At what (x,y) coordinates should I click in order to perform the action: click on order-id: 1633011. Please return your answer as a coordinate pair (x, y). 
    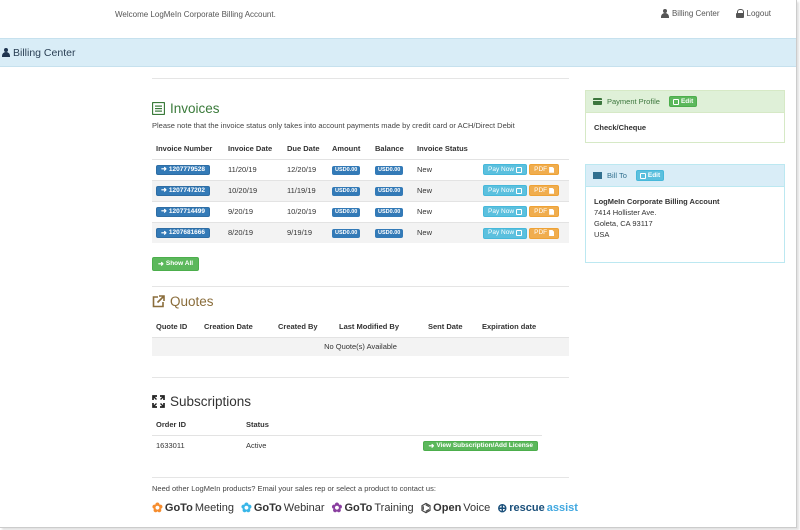
    Looking at the image, I should click on (197, 445).